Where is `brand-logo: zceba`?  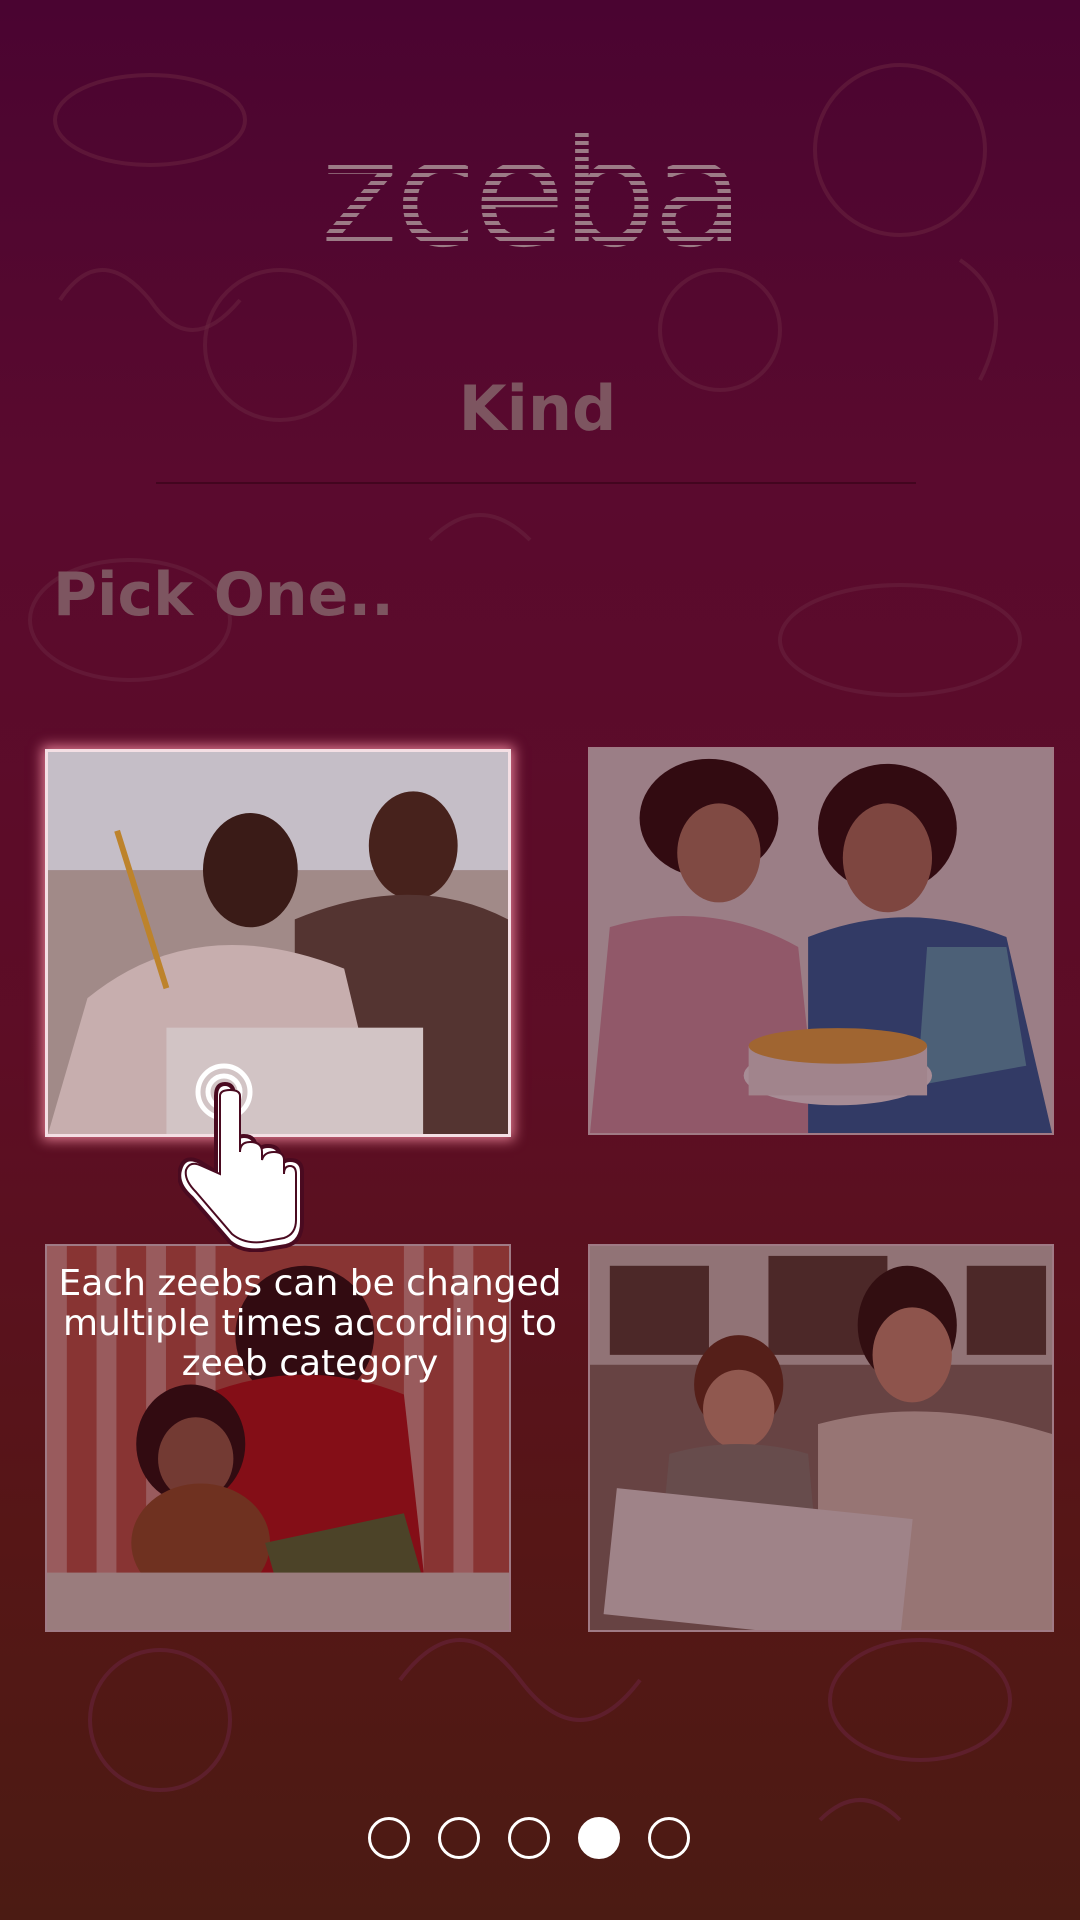 brand-logo: zceba is located at coordinates (532, 192).